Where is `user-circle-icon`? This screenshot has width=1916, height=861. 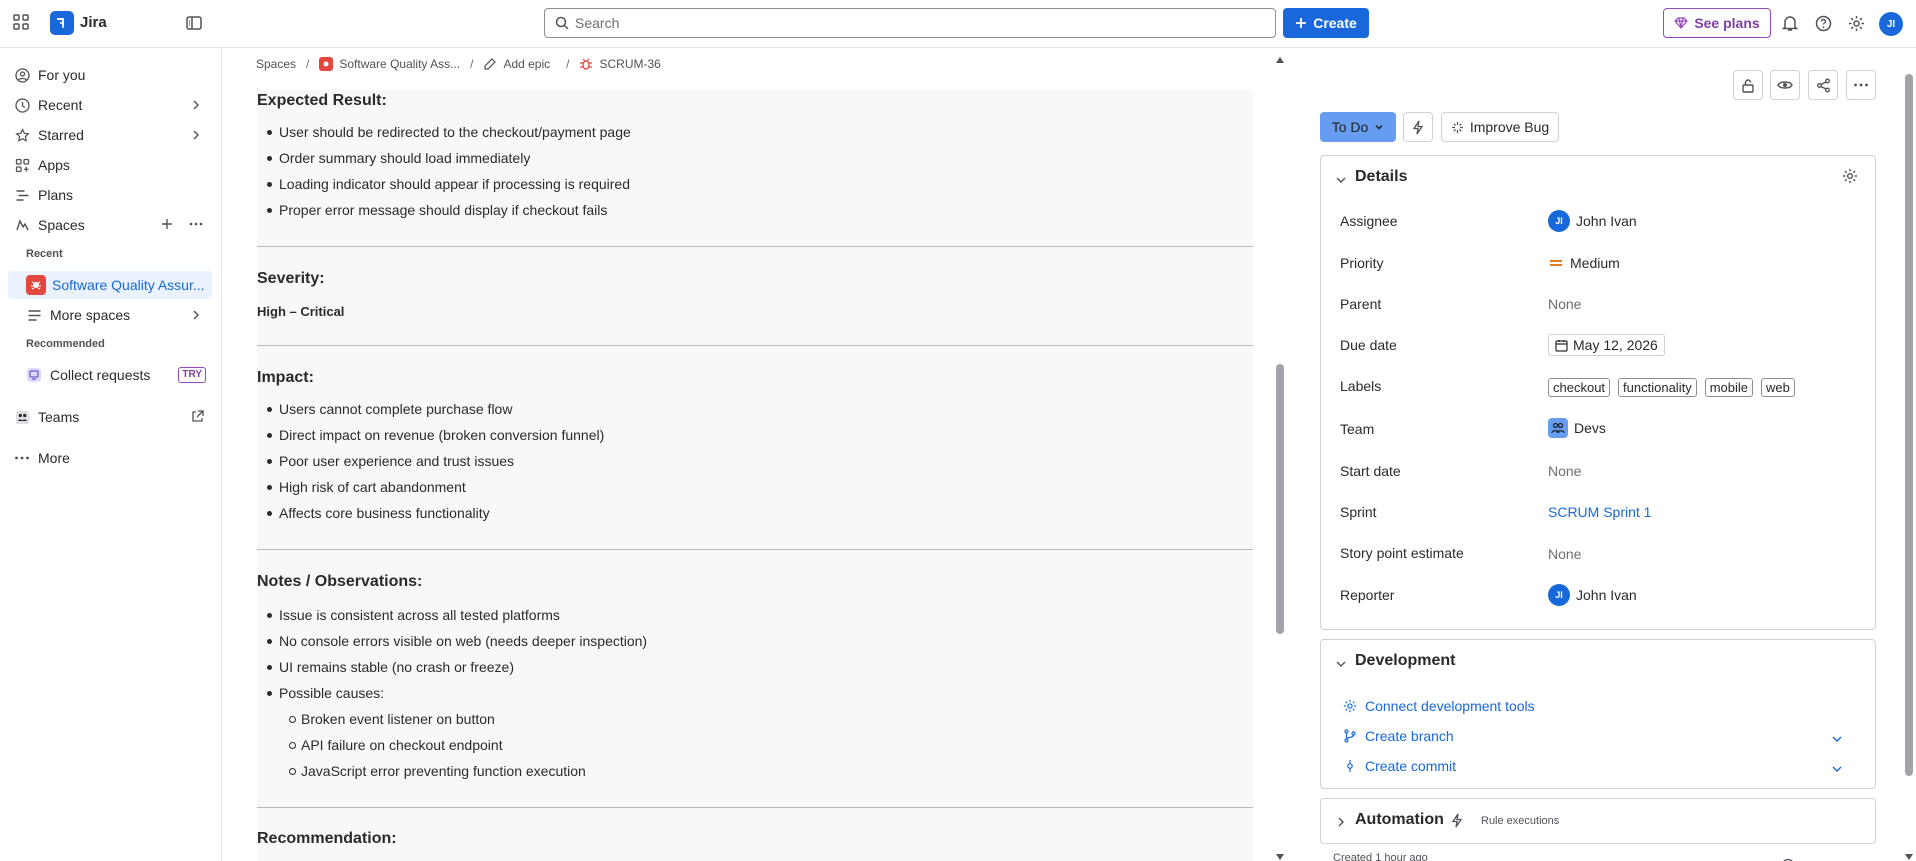
user-circle-icon is located at coordinates (22, 75).